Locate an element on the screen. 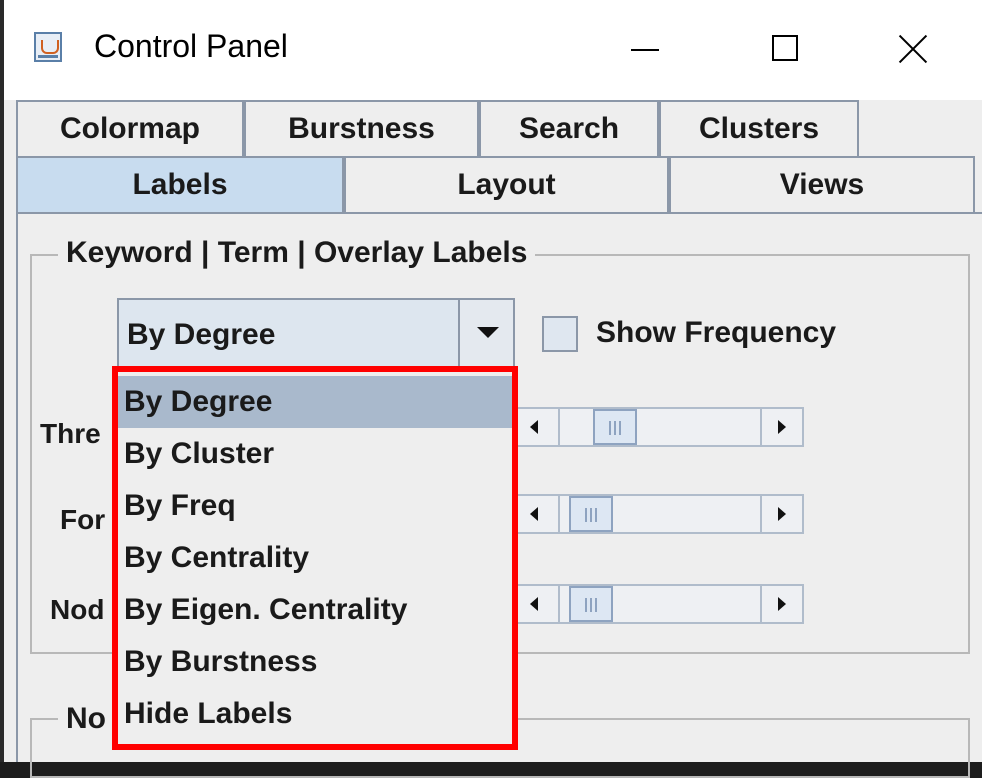 This screenshot has height=778, width=982. title-bar: Control Panel is located at coordinates (493, 50).